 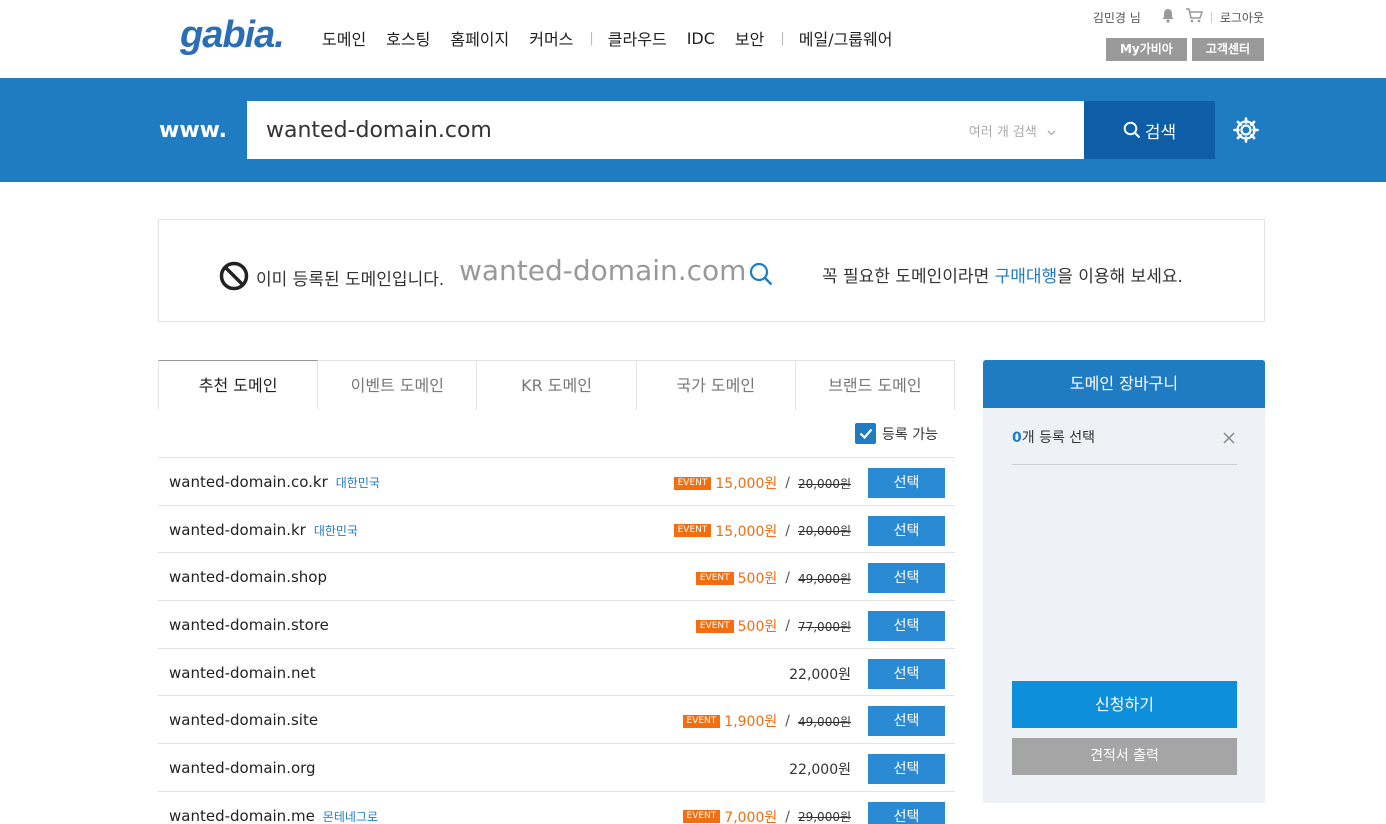 What do you see at coordinates (846, 38) in the screenshot?
I see `nav-mail-groupware: 메일/그룹웨어` at bounding box center [846, 38].